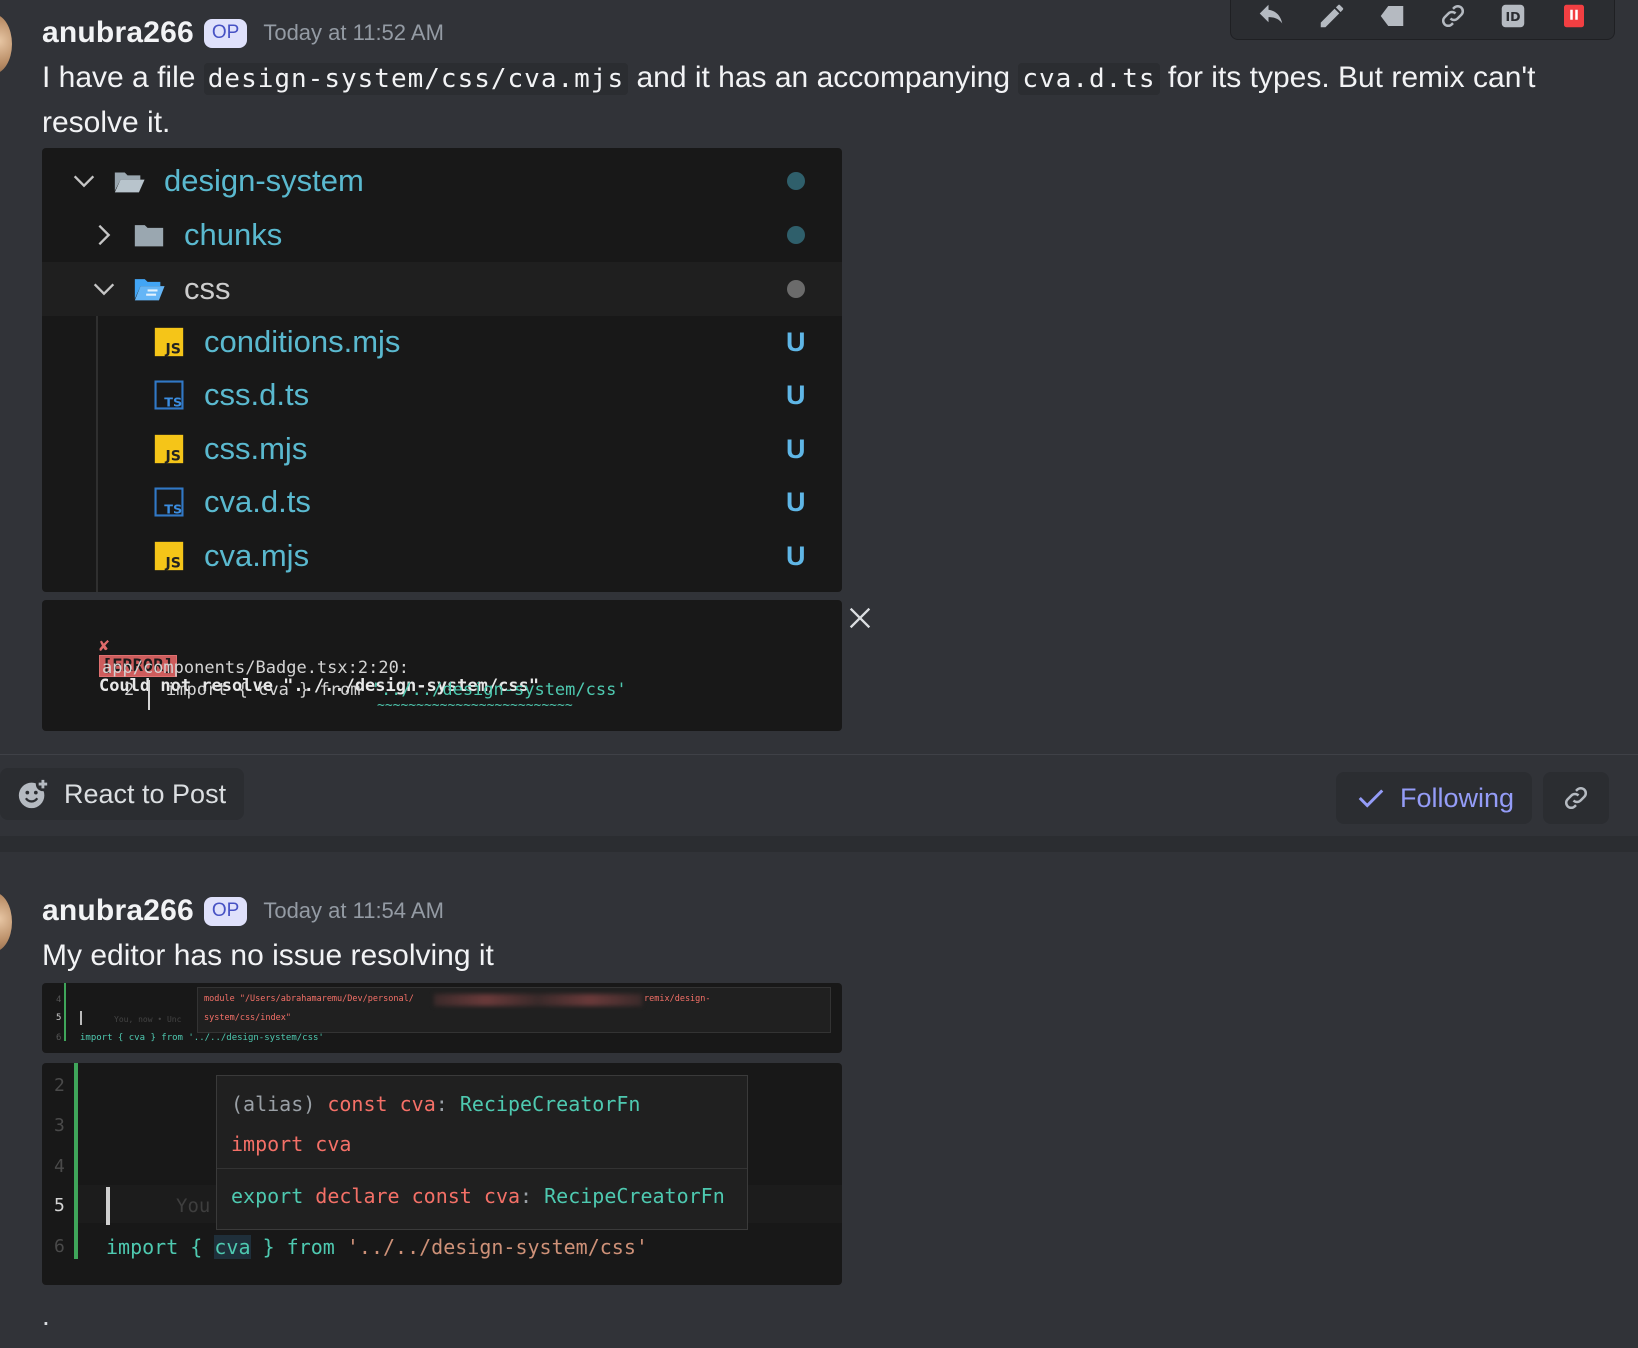  Describe the element at coordinates (442, 395) in the screenshot. I see `tree-item-css-d-ts: TS css.d.ts U` at that location.